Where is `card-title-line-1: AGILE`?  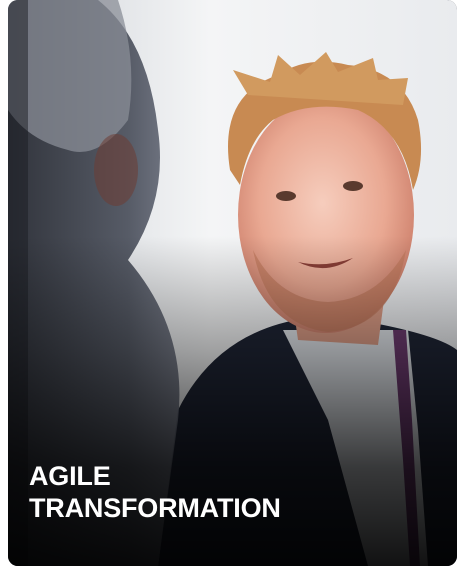
card-title-line-1: AGILE is located at coordinates (70, 476).